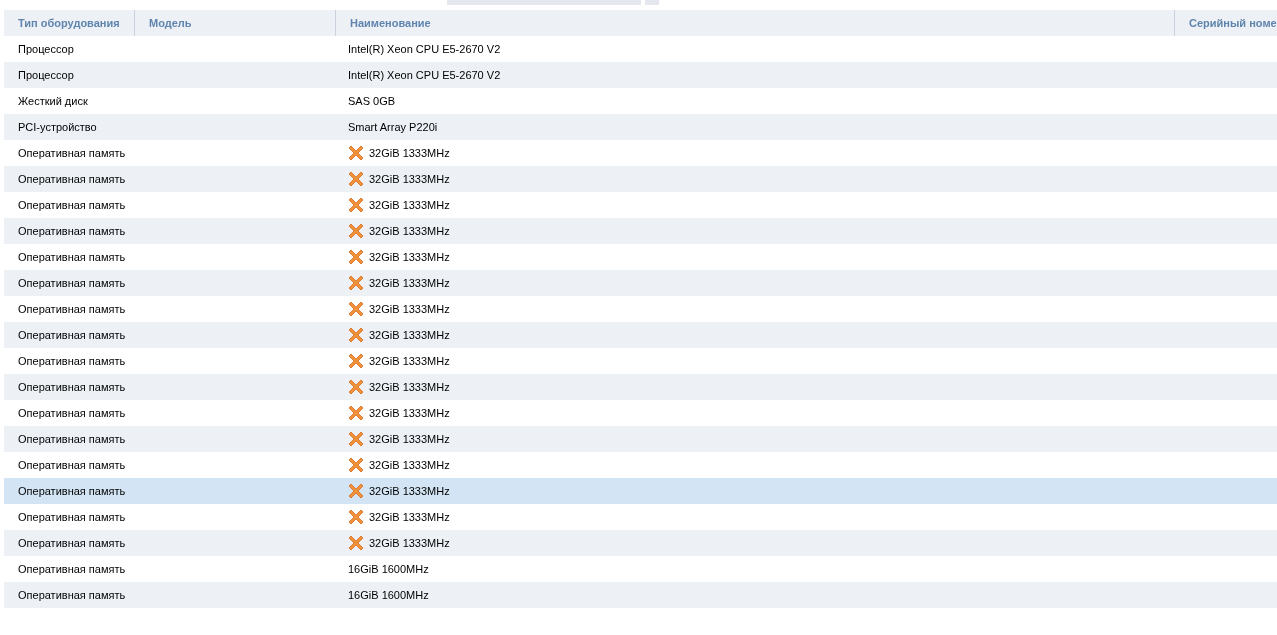 This screenshot has width=1277, height=635. Describe the element at coordinates (57, 126) in the screenshot. I see `table-cell: PCI-устройство` at that location.